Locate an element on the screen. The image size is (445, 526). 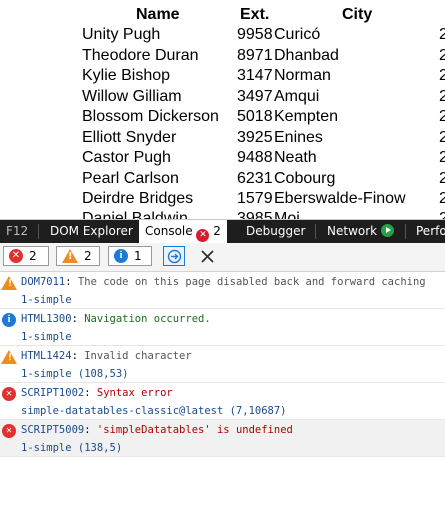
cell-city: Curicó is located at coordinates (297, 34).